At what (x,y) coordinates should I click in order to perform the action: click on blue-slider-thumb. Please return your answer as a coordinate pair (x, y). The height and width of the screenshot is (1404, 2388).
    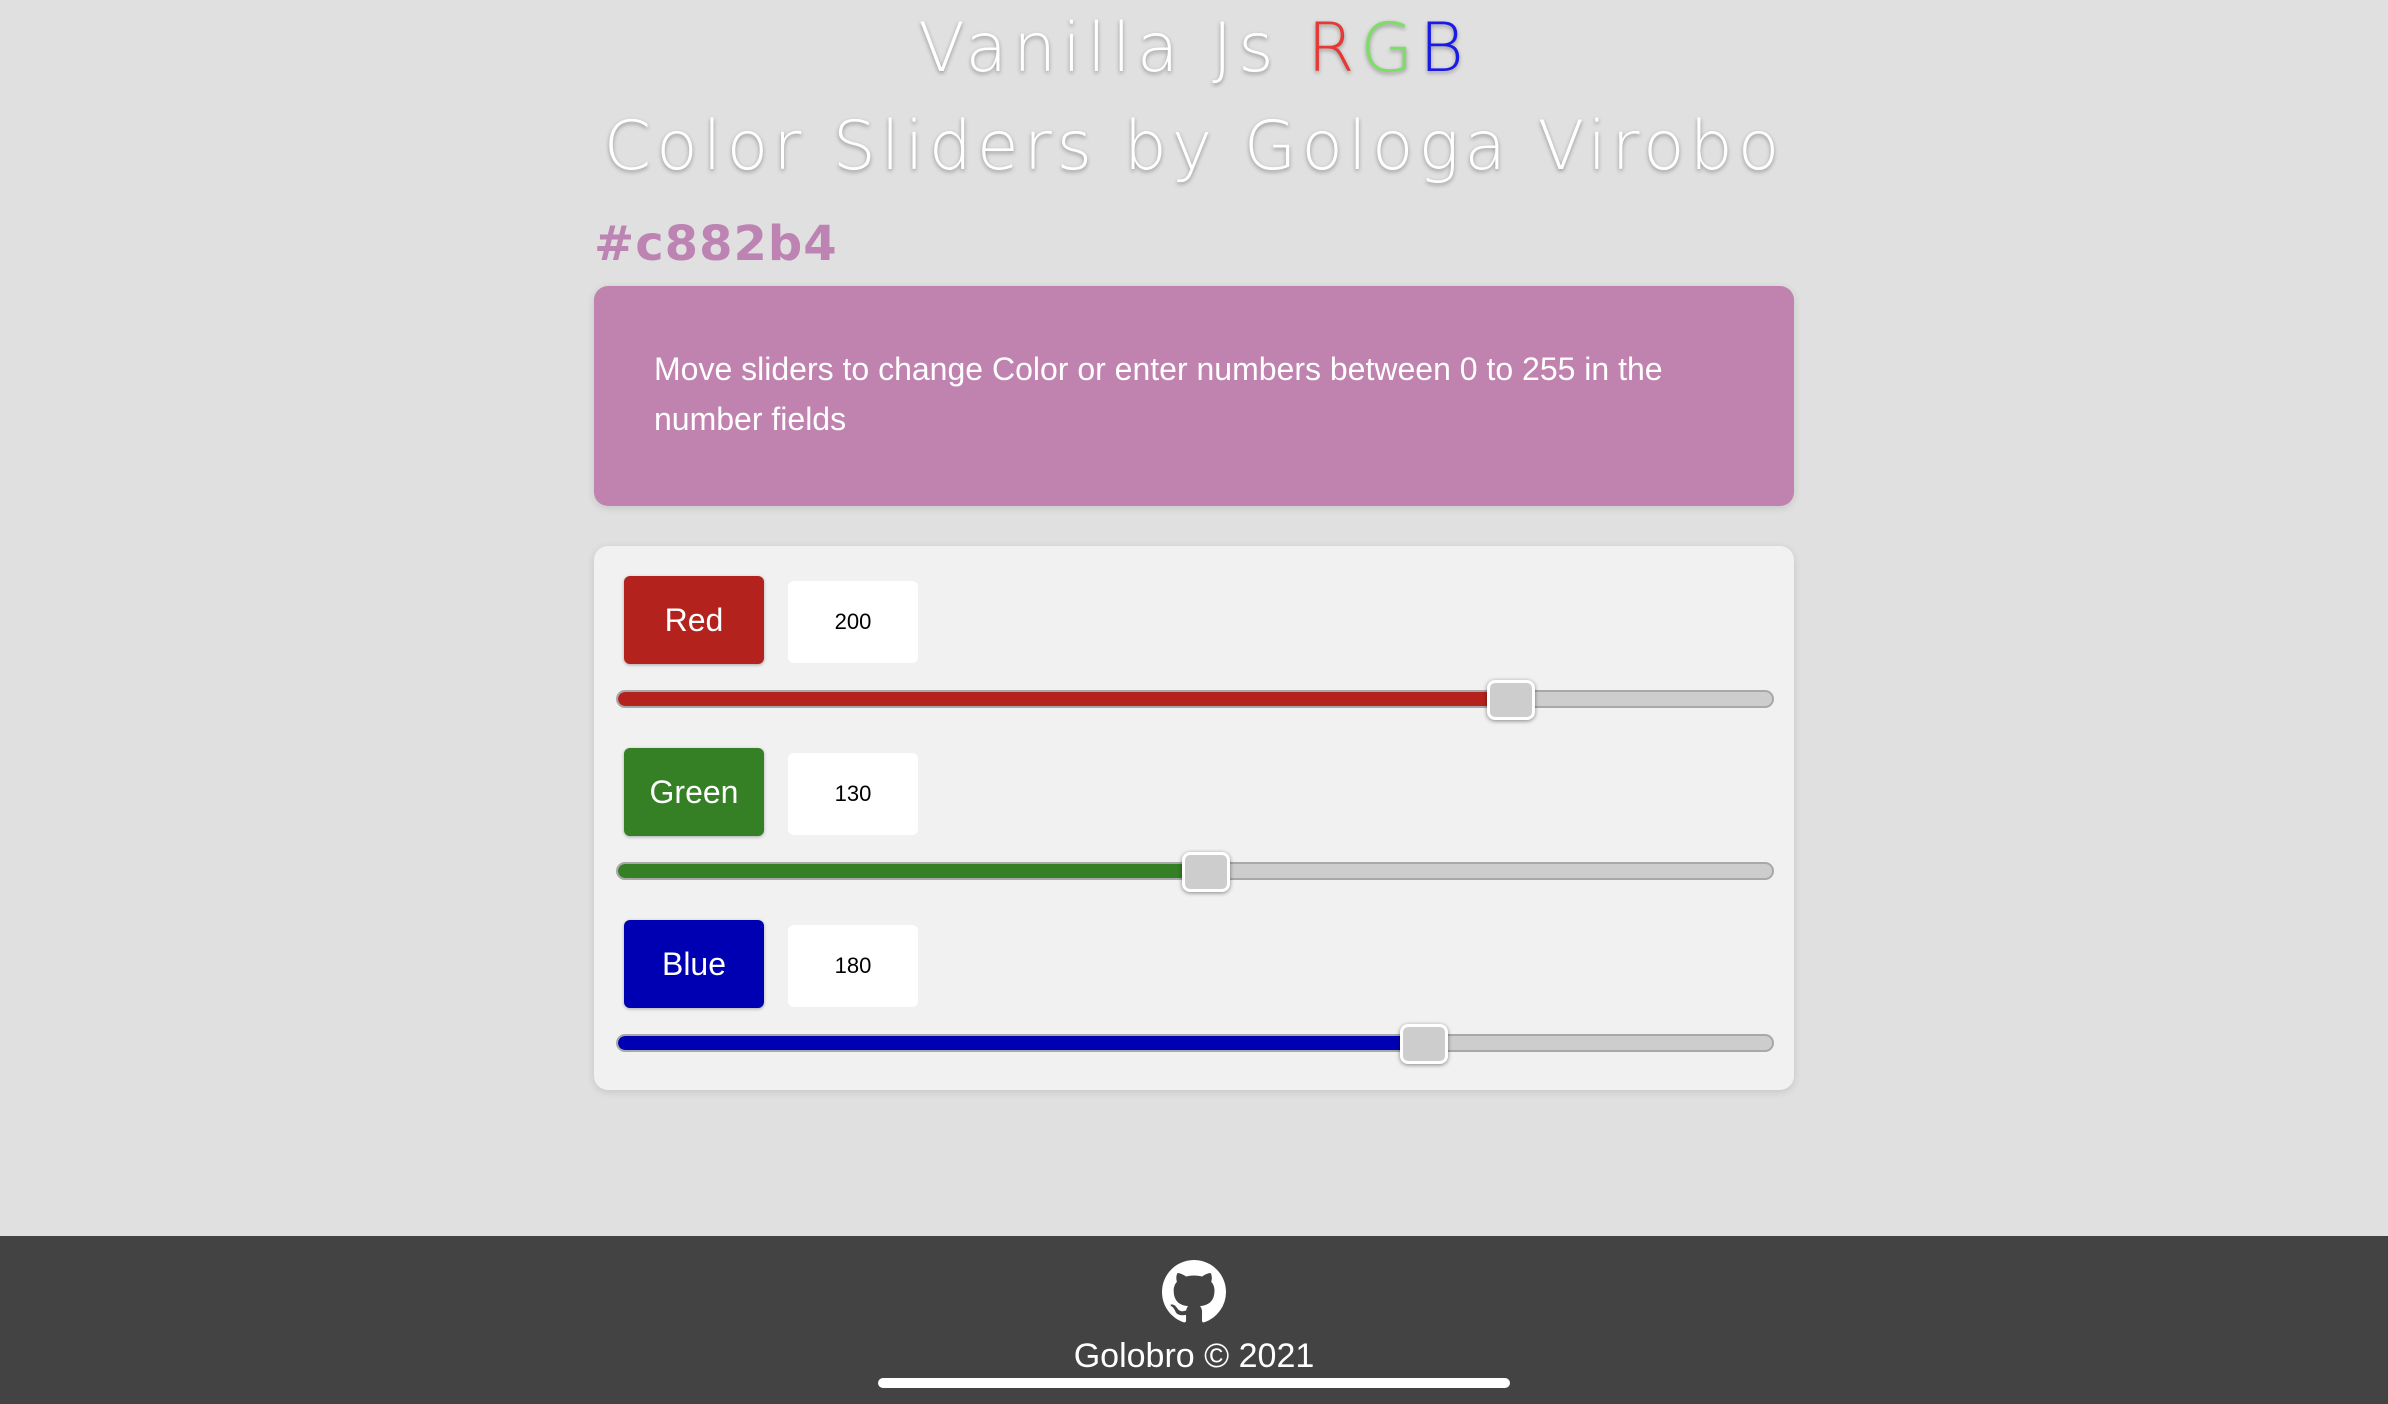
    Looking at the image, I should click on (1423, 1044).